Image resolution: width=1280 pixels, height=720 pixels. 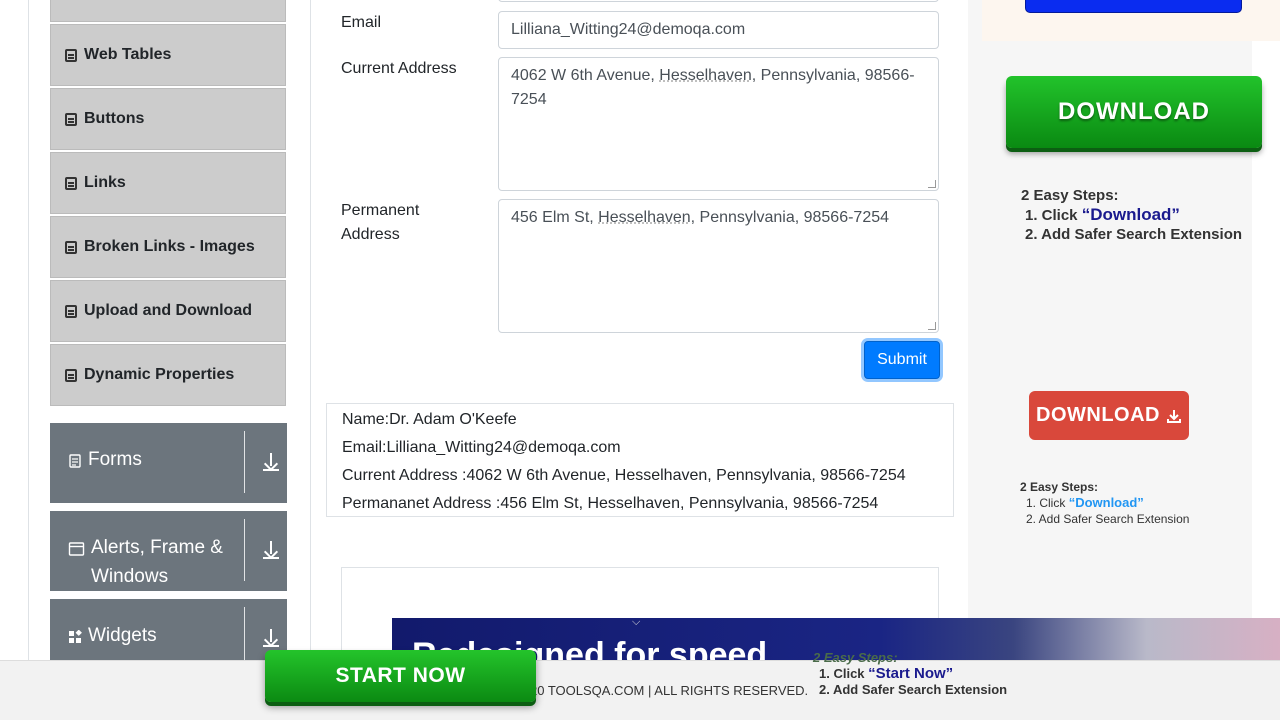 I want to click on ad-step-quote: “Start Now”, so click(x=911, y=673).